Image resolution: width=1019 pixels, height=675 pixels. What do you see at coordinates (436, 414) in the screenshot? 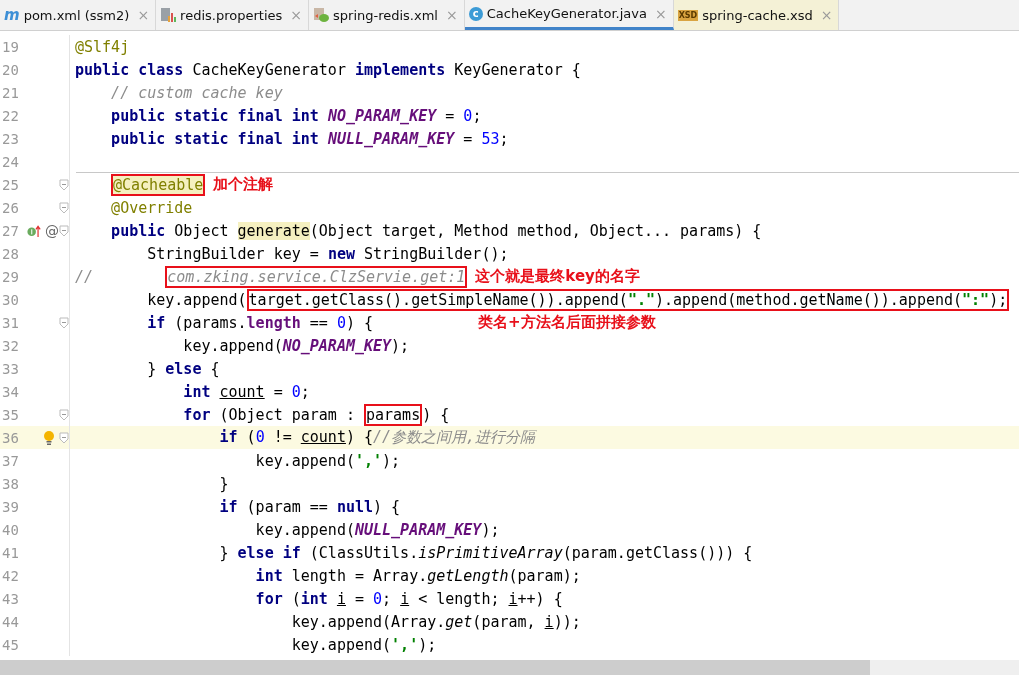
I see `code-text: ) {` at bounding box center [436, 414].